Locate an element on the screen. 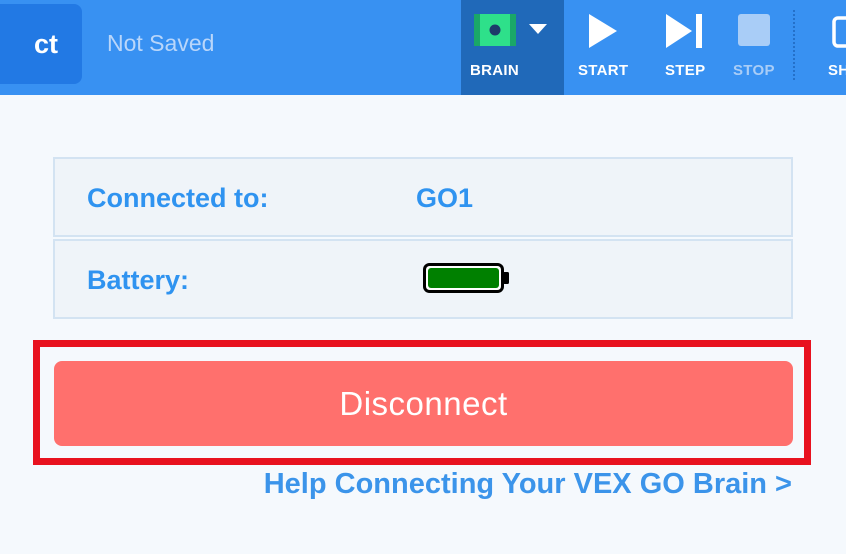 This screenshot has height=554, width=846. step-button: STEP is located at coordinates (684, 47).